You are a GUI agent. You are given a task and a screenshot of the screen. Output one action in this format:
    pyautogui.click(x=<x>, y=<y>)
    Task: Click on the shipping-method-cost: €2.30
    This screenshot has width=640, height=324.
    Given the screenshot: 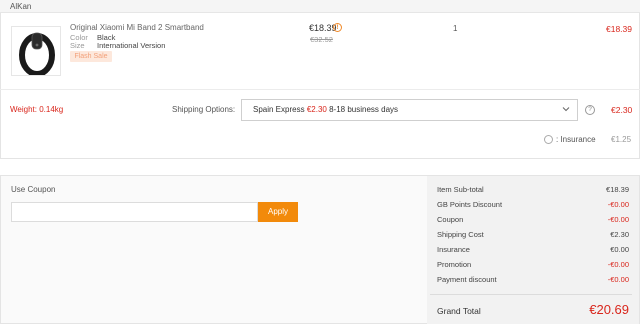 What is the action you would take?
    pyautogui.click(x=316, y=109)
    